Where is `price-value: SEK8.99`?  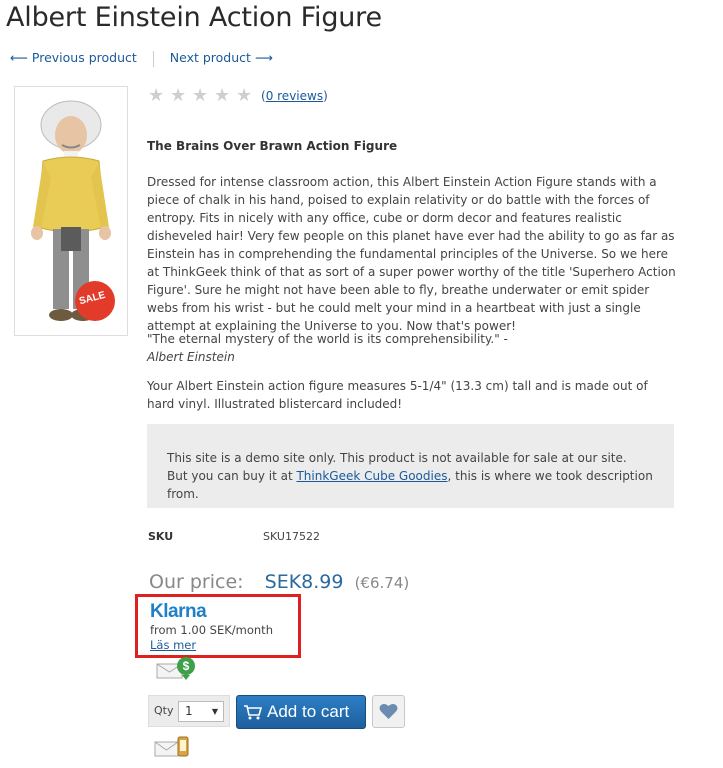 price-value: SEK8.99 is located at coordinates (304, 582).